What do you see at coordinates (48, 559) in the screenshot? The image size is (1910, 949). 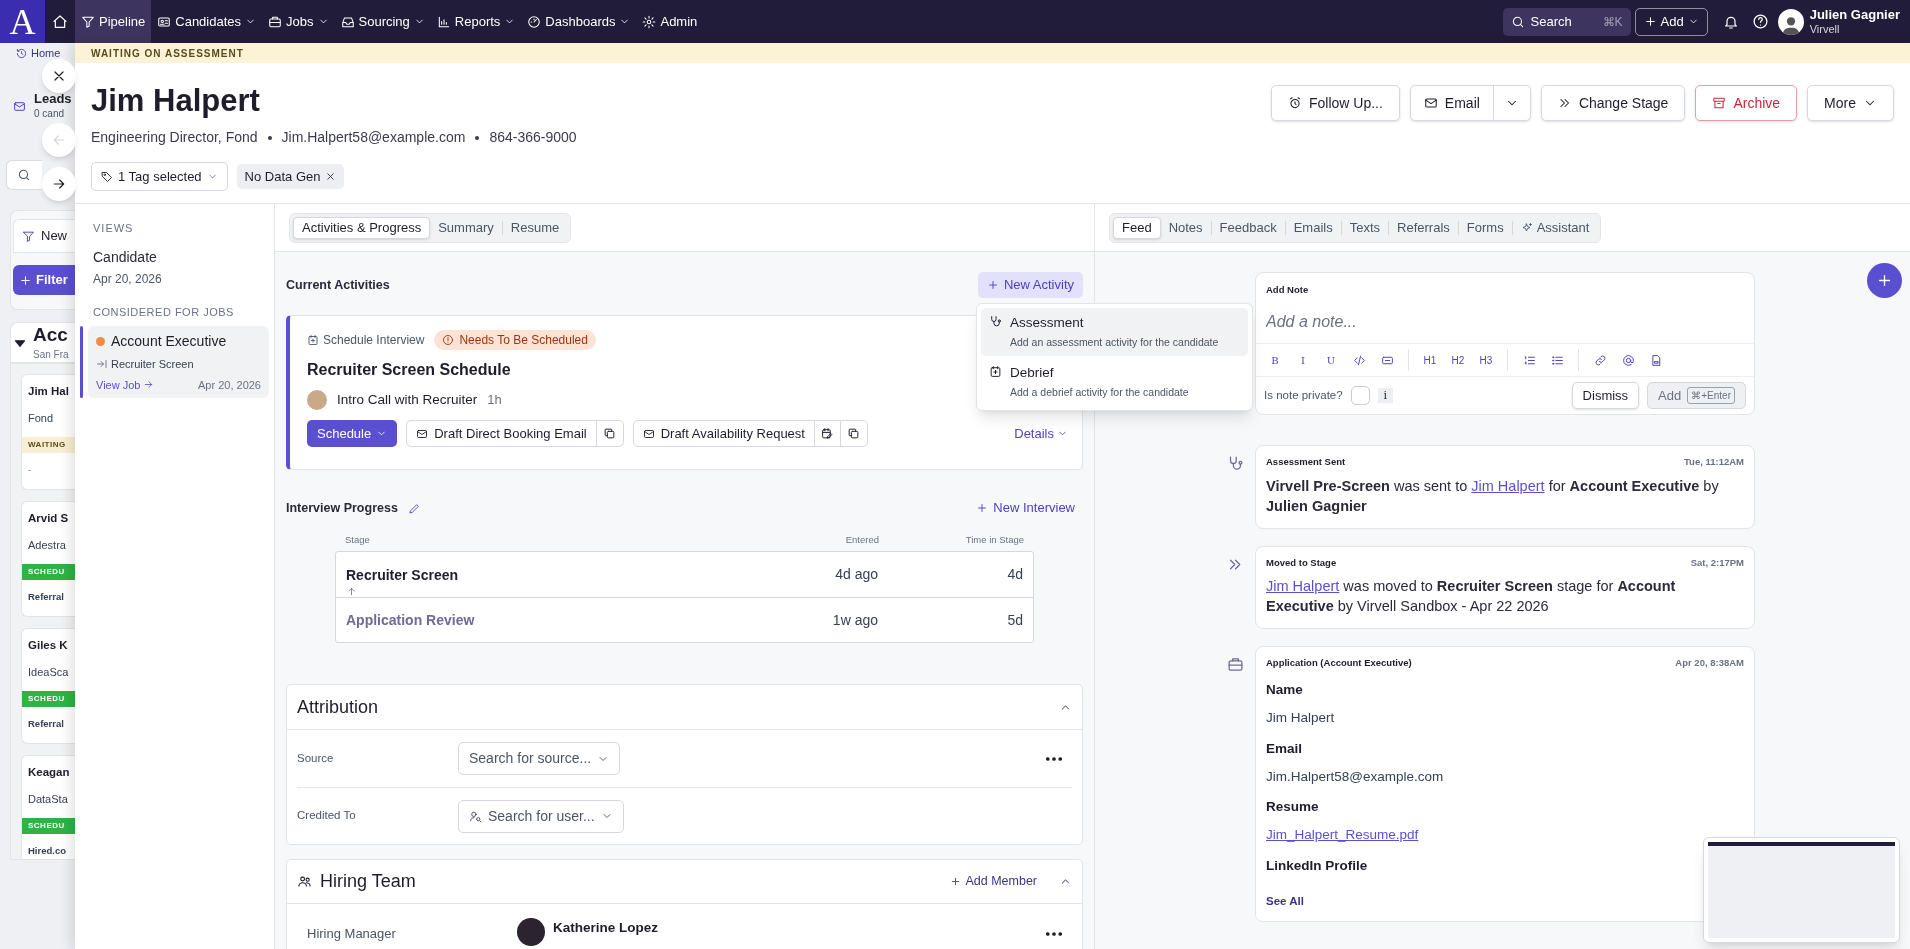 I see `candidate-card: Arvid S Adestra SCHEDU Referral` at bounding box center [48, 559].